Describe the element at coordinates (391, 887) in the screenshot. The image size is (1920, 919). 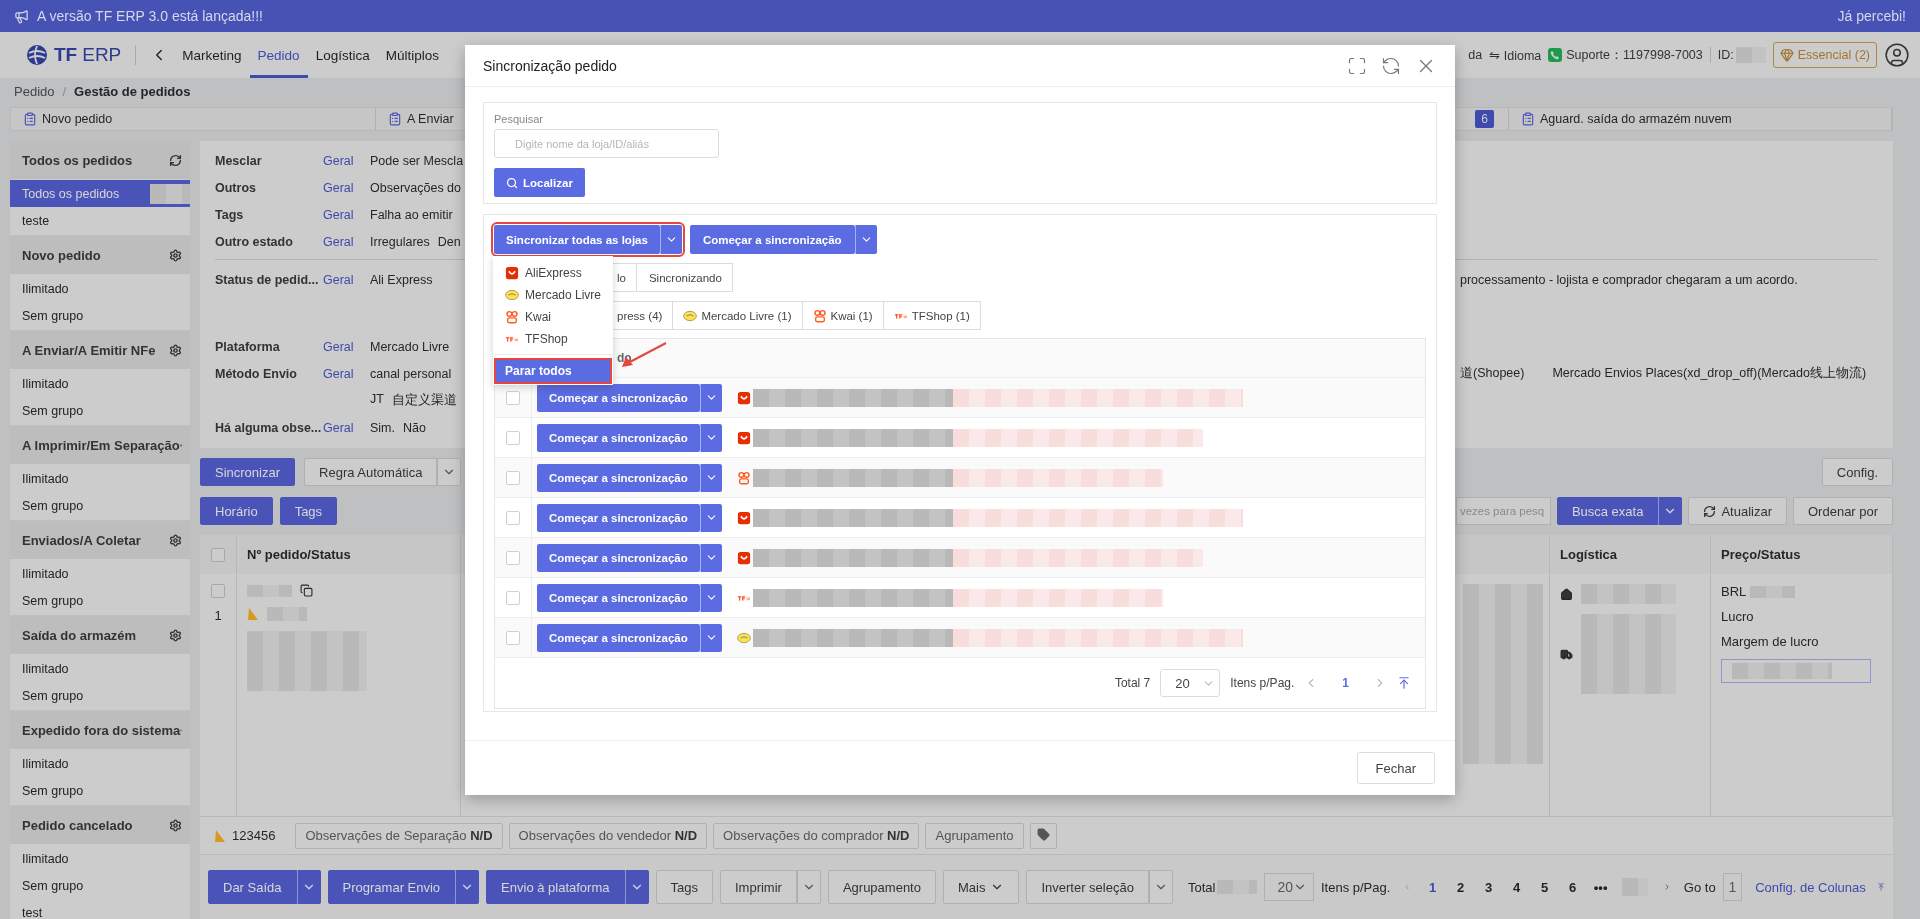
I see `action-button: Programar Envio` at that location.